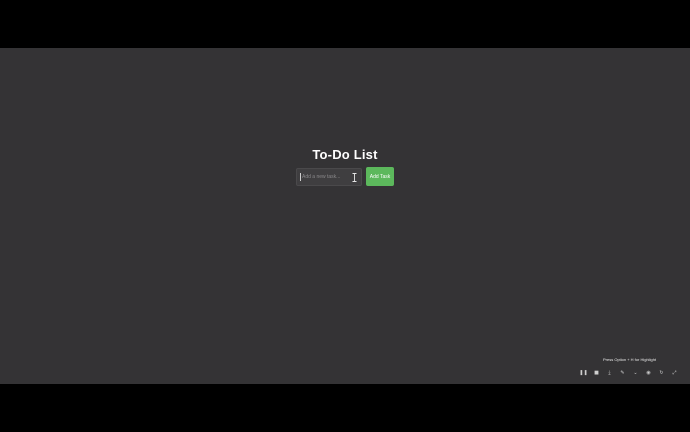 The image size is (690, 432). Describe the element at coordinates (345, 24) in the screenshot. I see `letterbox-top` at that location.